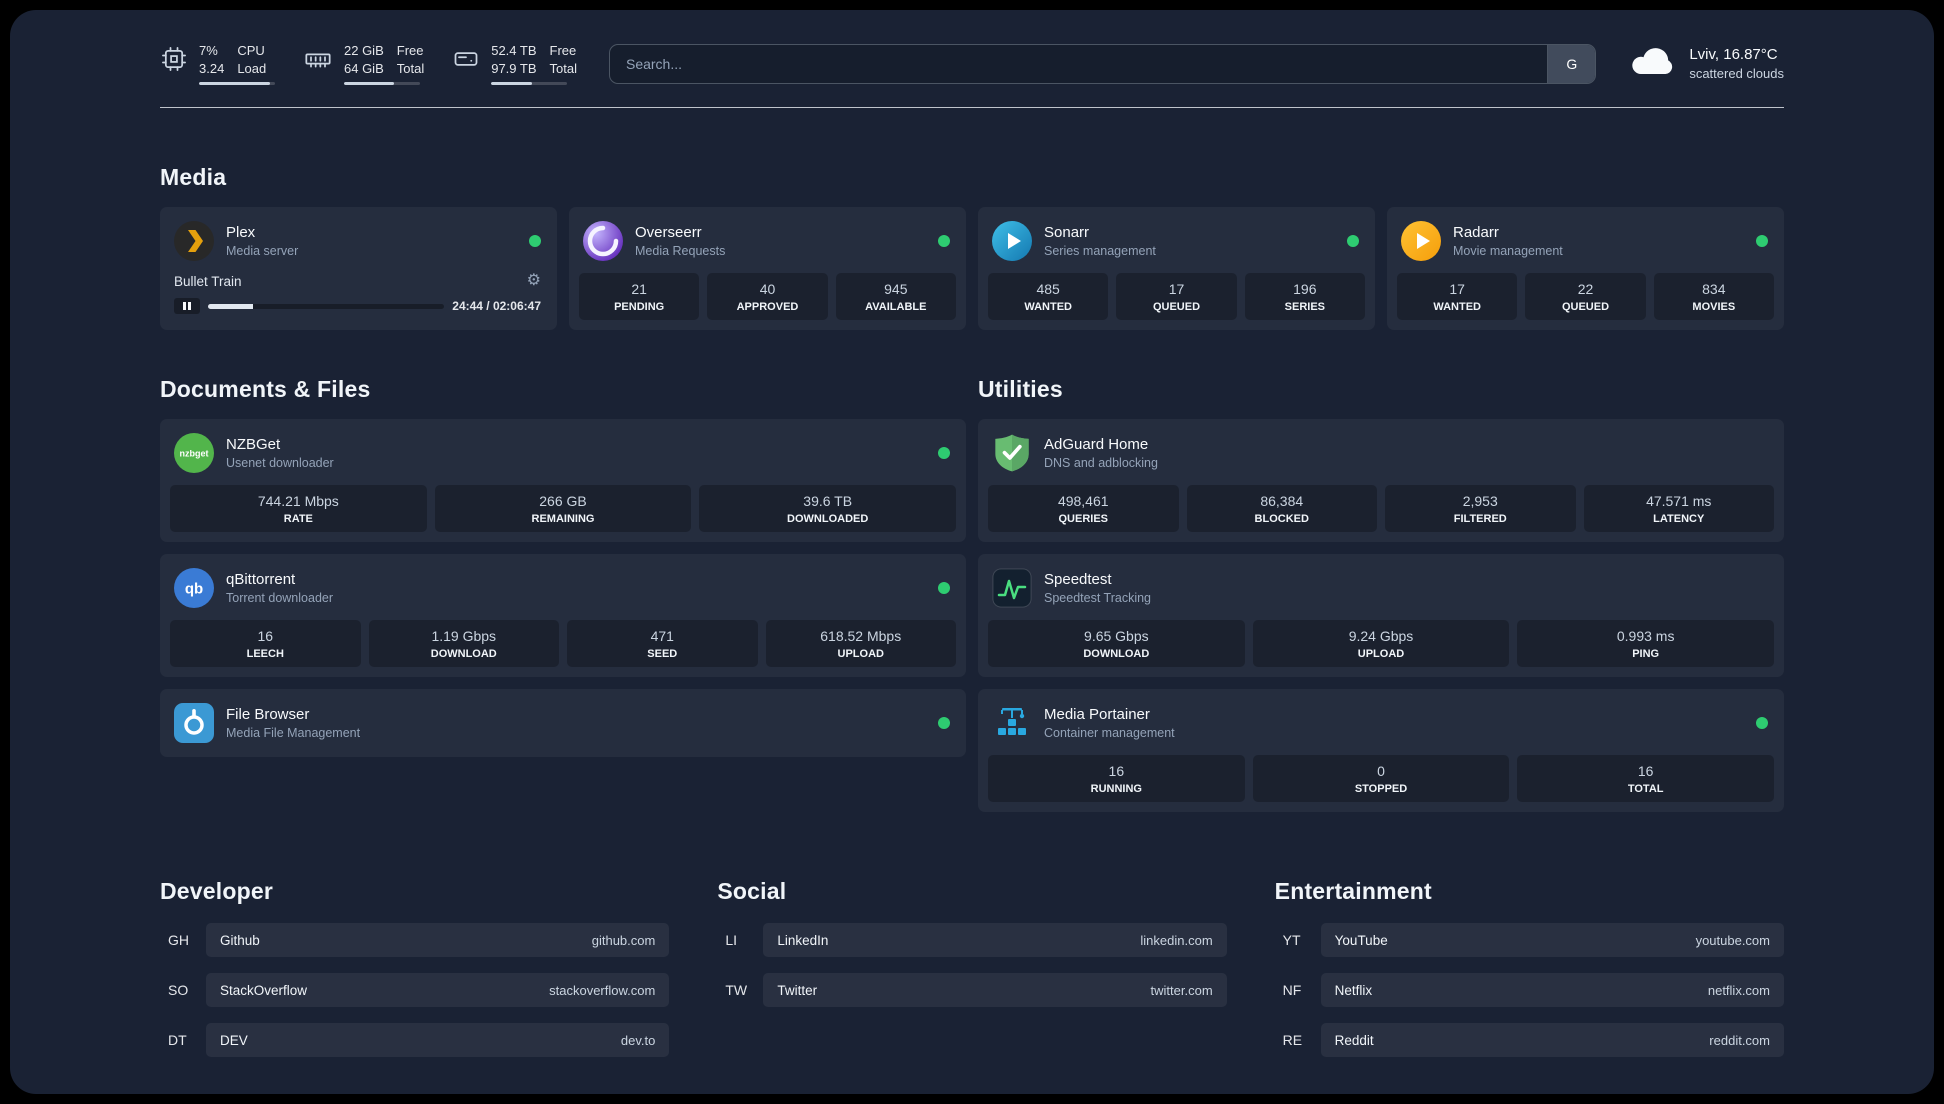  What do you see at coordinates (1585, 297) in the screenshot?
I see `stat-queued: 22 QUEUED` at bounding box center [1585, 297].